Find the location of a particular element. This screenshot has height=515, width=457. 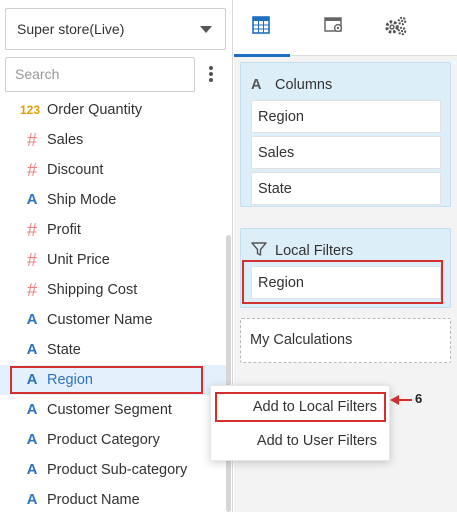

section-title: Local Filters is located at coordinates (314, 251).